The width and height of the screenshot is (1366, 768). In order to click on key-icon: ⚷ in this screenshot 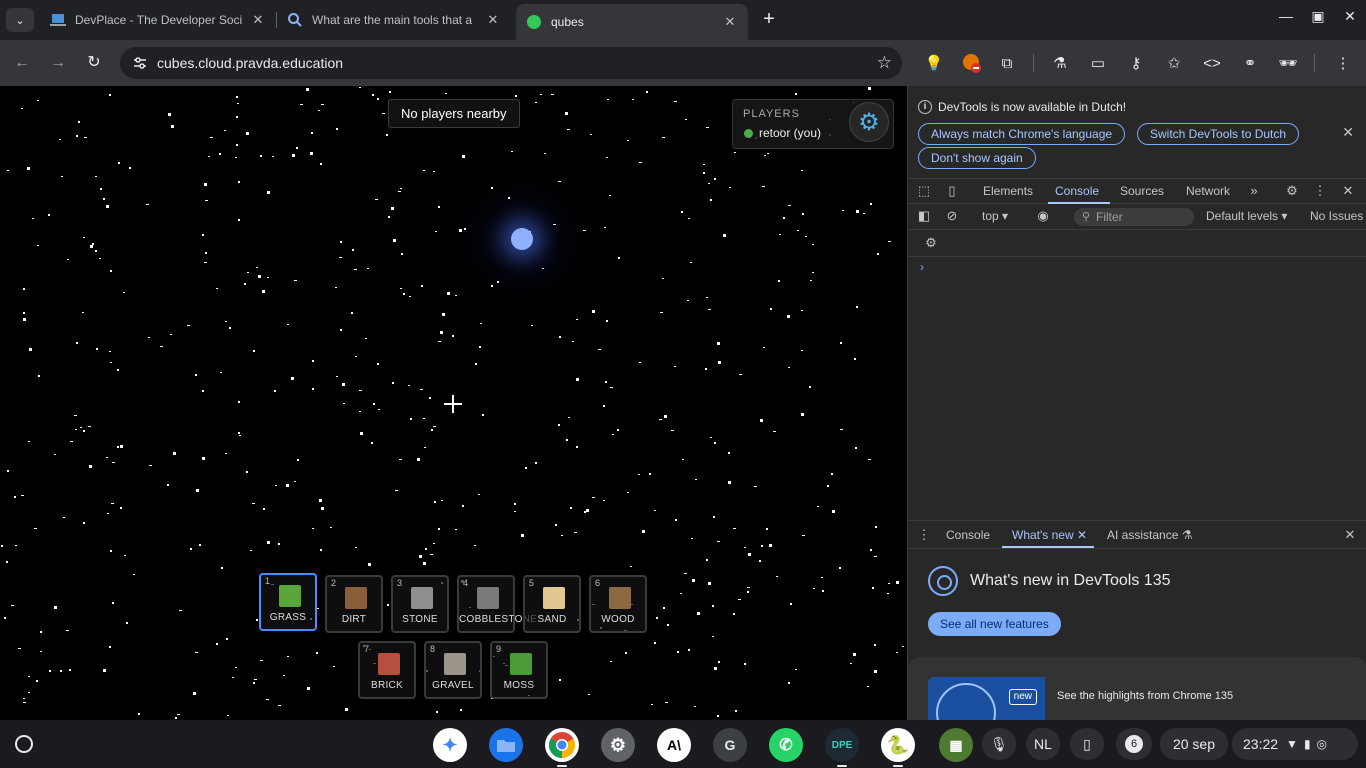, I will do `click(1136, 63)`.